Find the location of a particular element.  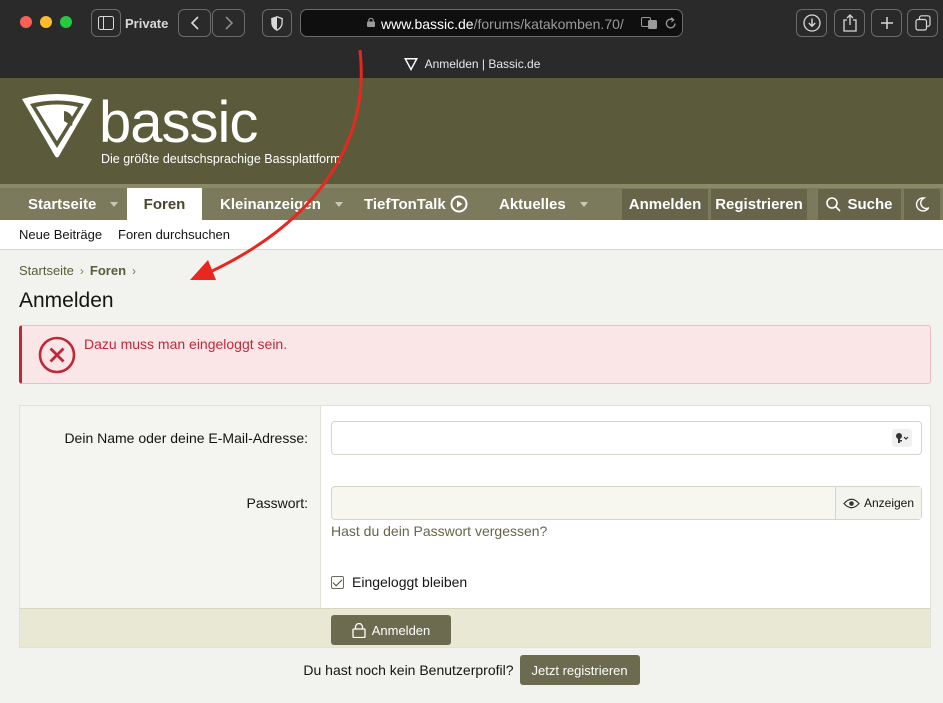

downloads-button is located at coordinates (811, 23).